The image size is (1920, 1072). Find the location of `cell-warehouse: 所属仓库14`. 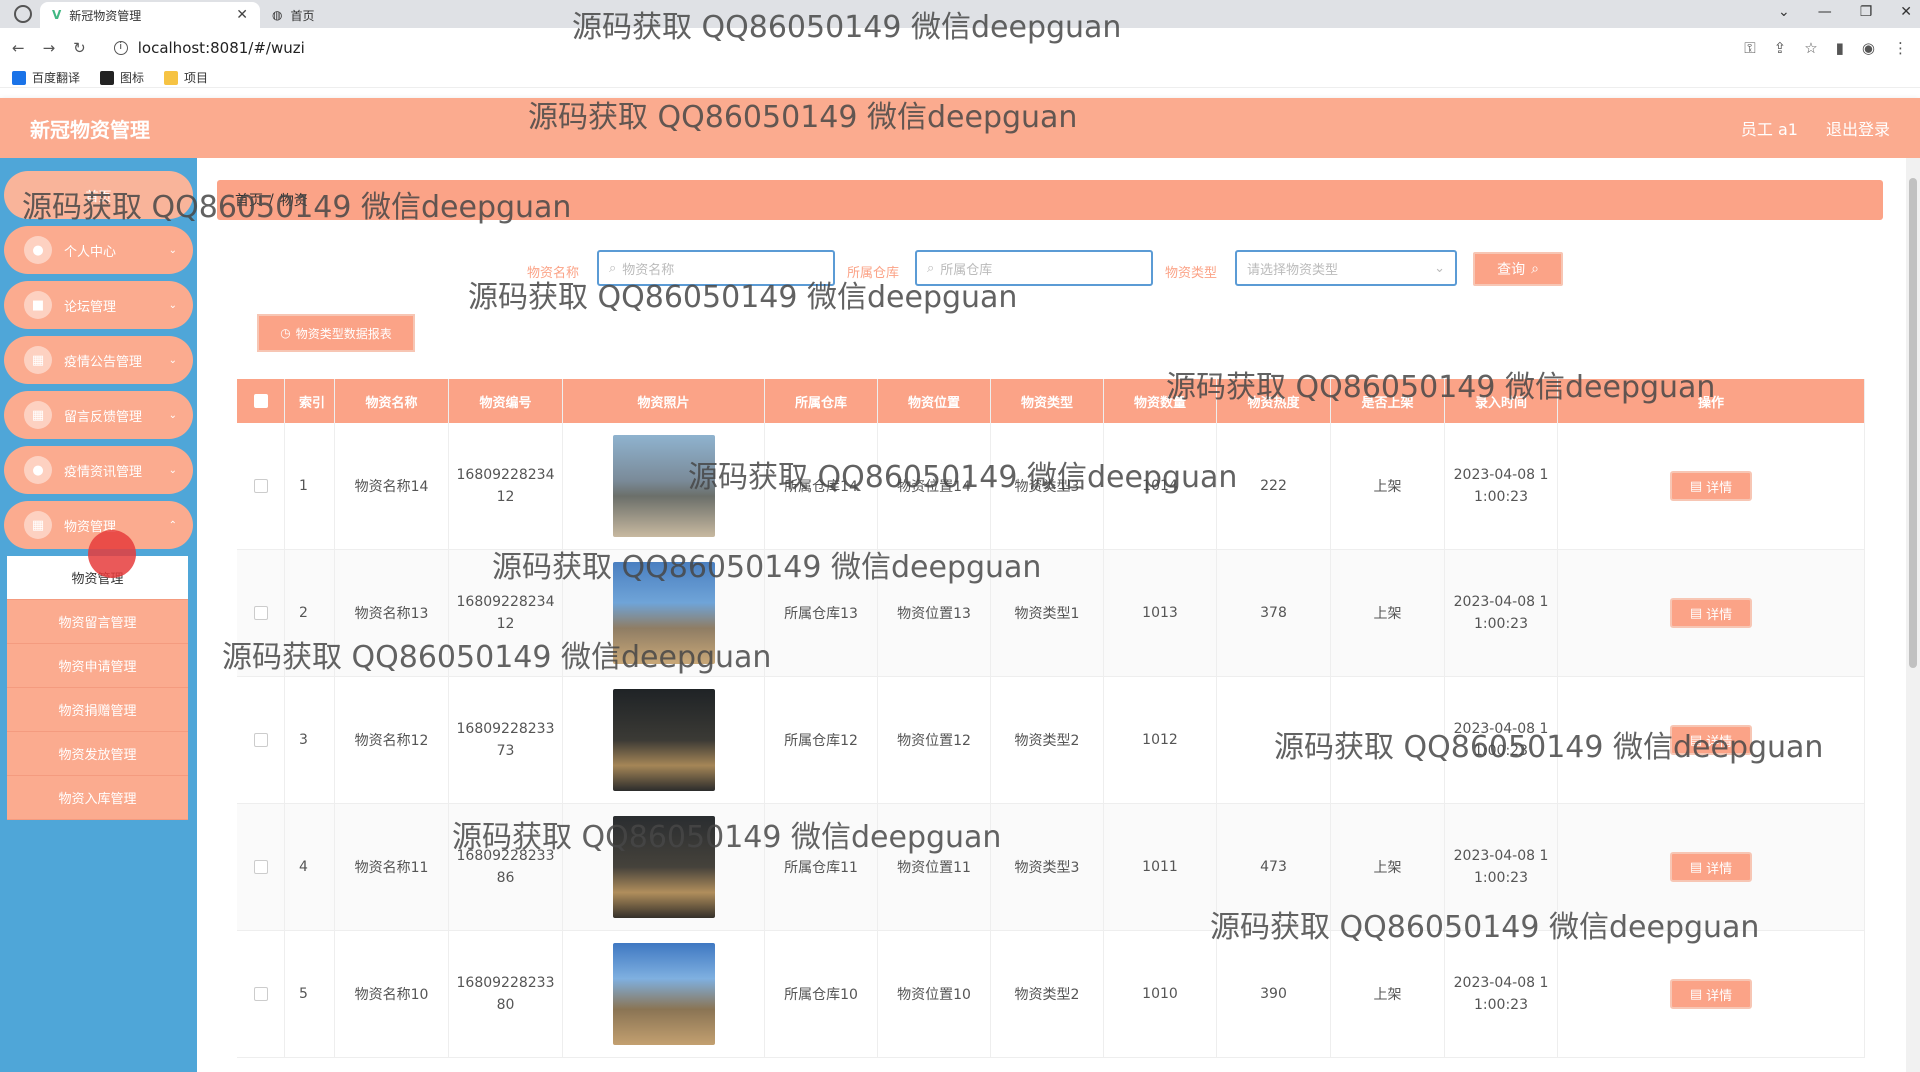

cell-warehouse: 所属仓库14 is located at coordinates (821, 486).